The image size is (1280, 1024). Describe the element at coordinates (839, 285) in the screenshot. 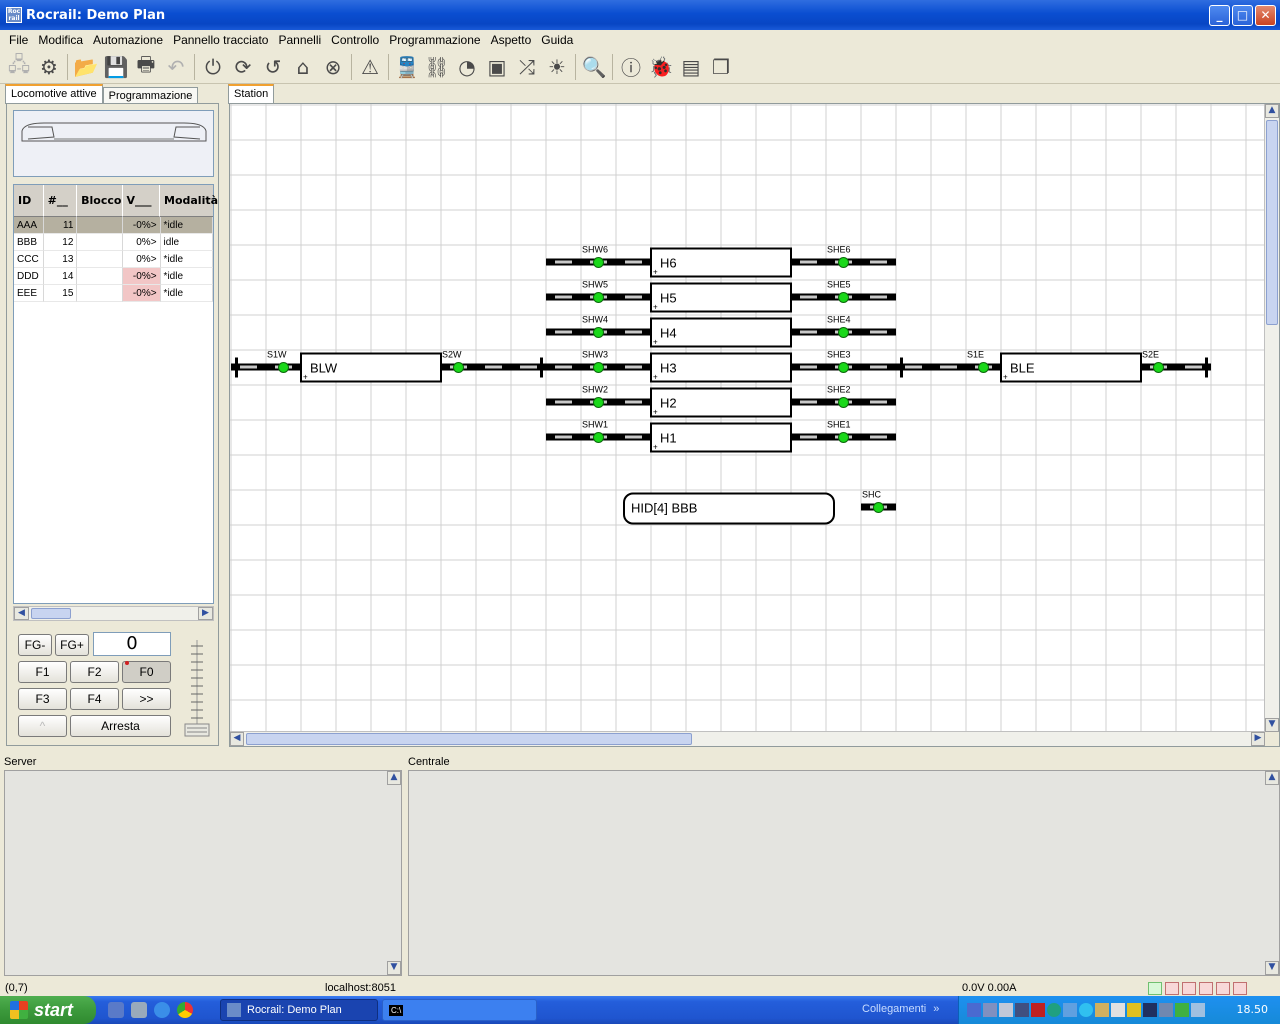

I see `signal-she5-label: SHE5` at that location.